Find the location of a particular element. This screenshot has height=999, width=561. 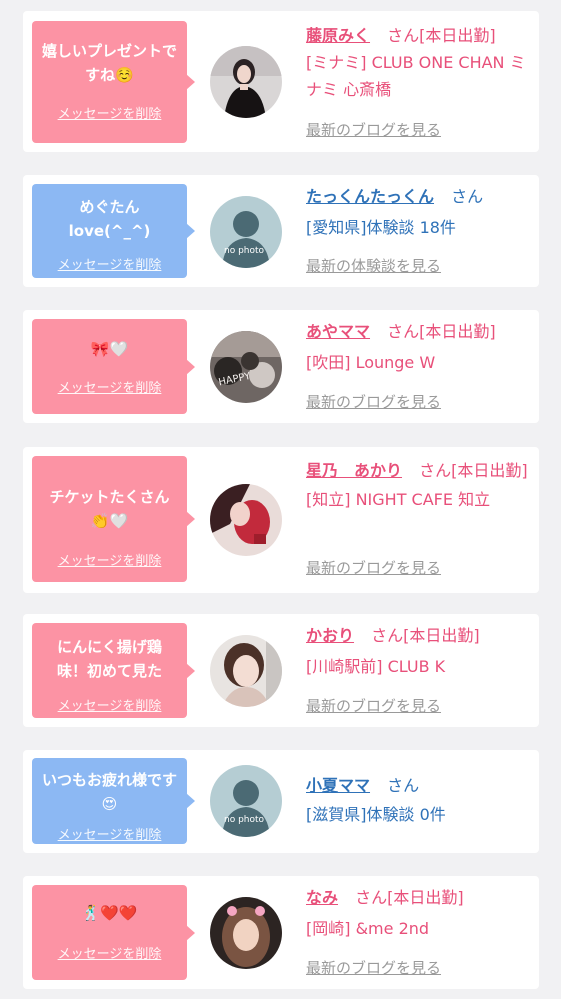

user-info: 小夏ママ さん [滋賀県]体験談 0件 is located at coordinates (418, 800).